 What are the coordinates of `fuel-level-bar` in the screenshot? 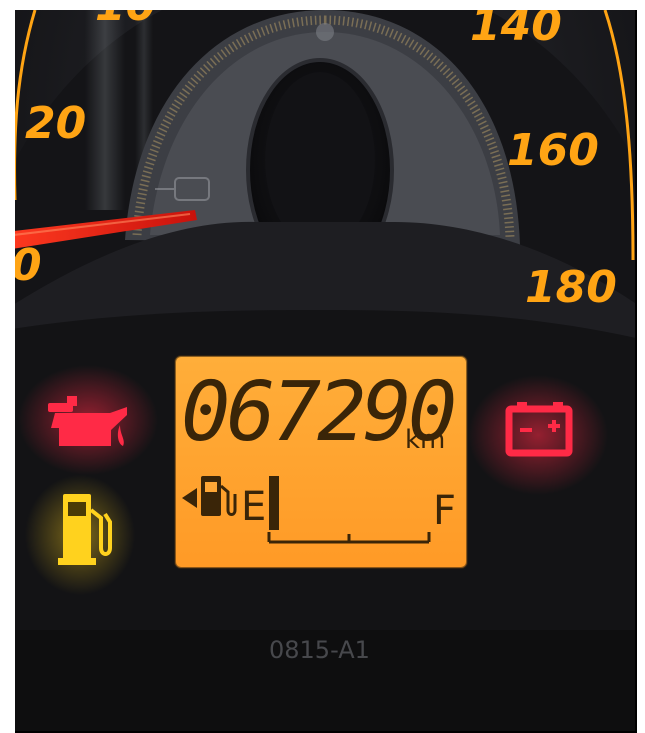 It's located at (274, 503).